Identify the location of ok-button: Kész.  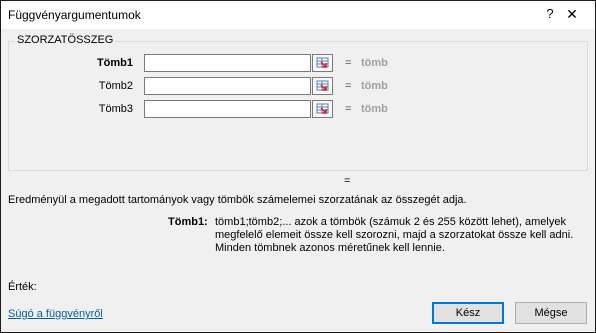
(468, 313).